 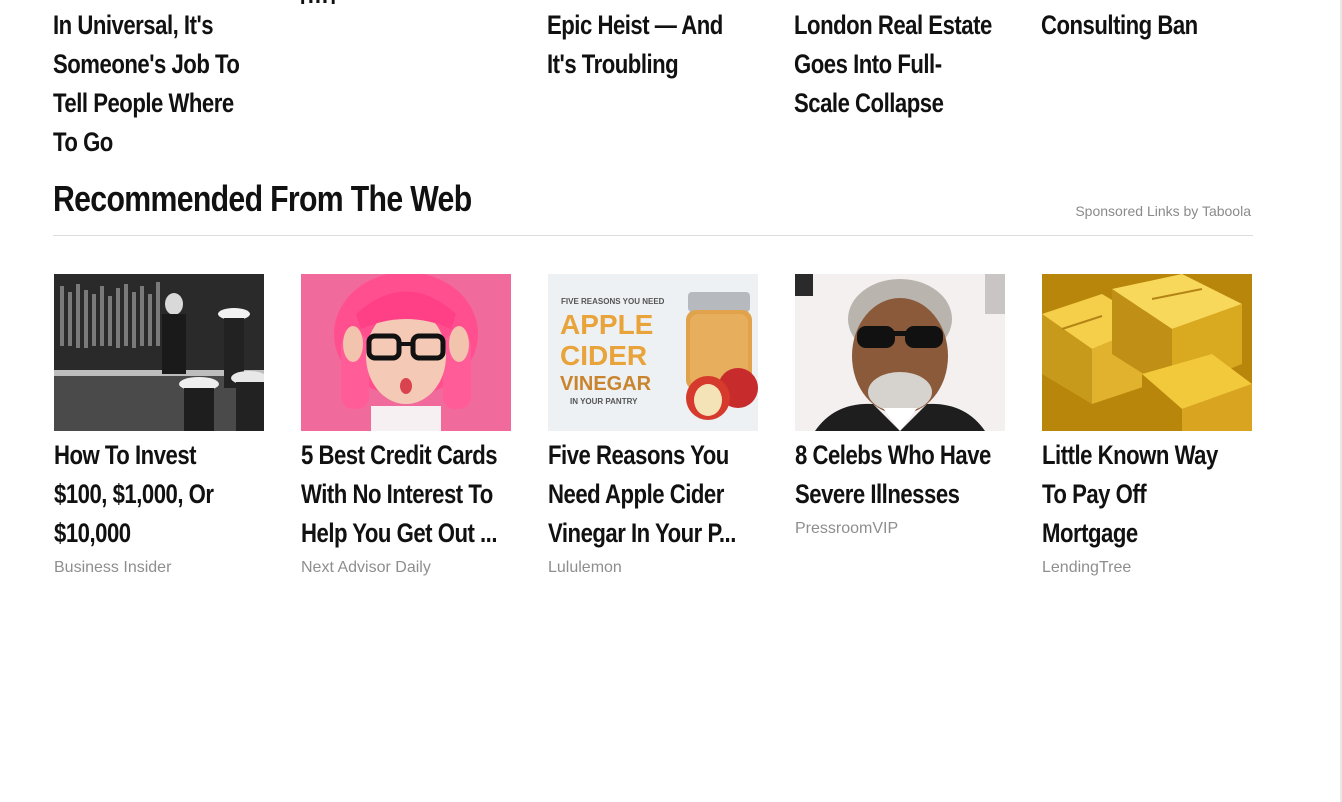 What do you see at coordinates (868, 64) in the screenshot?
I see `top-story-title-line: Goes Into Full-` at bounding box center [868, 64].